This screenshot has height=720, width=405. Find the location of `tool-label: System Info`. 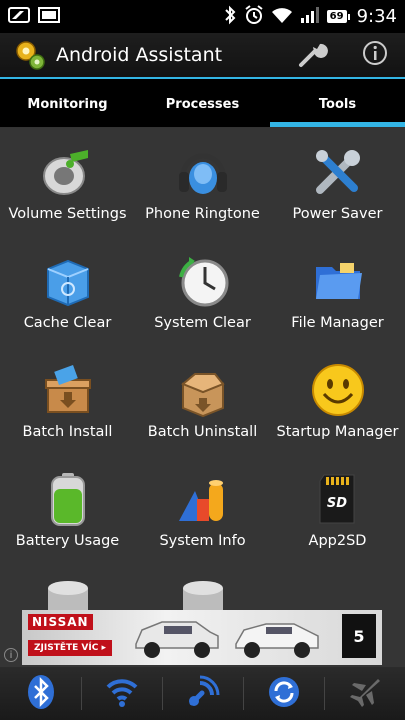

tool-label: System Info is located at coordinates (202, 541).